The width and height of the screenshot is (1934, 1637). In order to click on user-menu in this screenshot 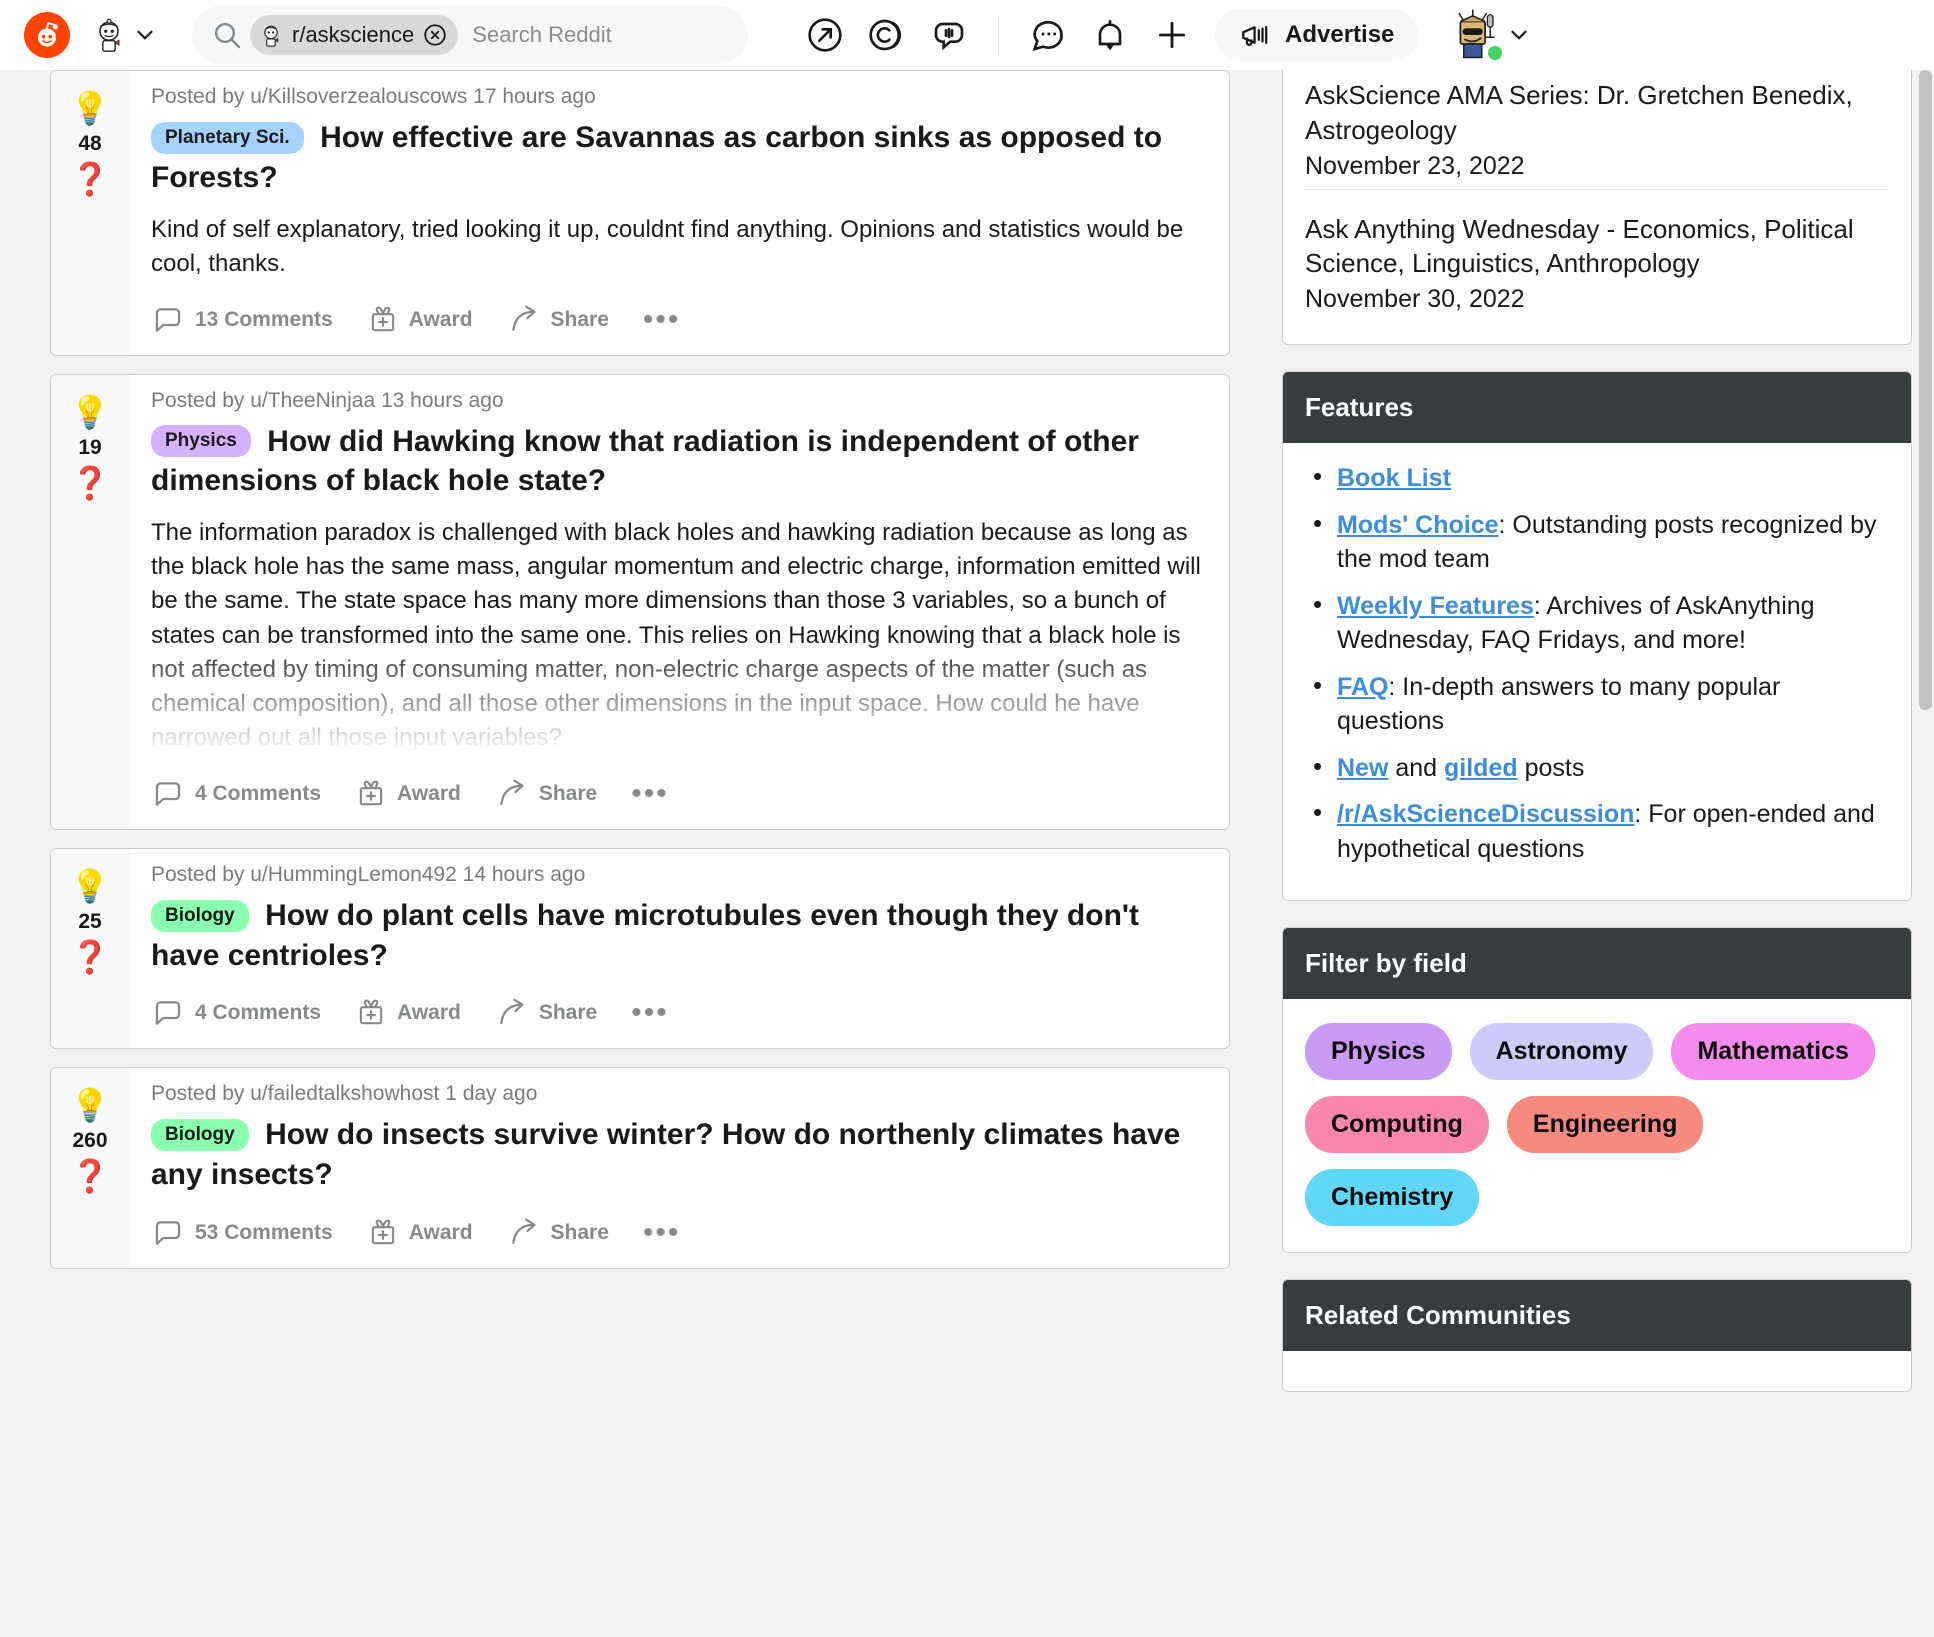, I will do `click(1490, 35)`.